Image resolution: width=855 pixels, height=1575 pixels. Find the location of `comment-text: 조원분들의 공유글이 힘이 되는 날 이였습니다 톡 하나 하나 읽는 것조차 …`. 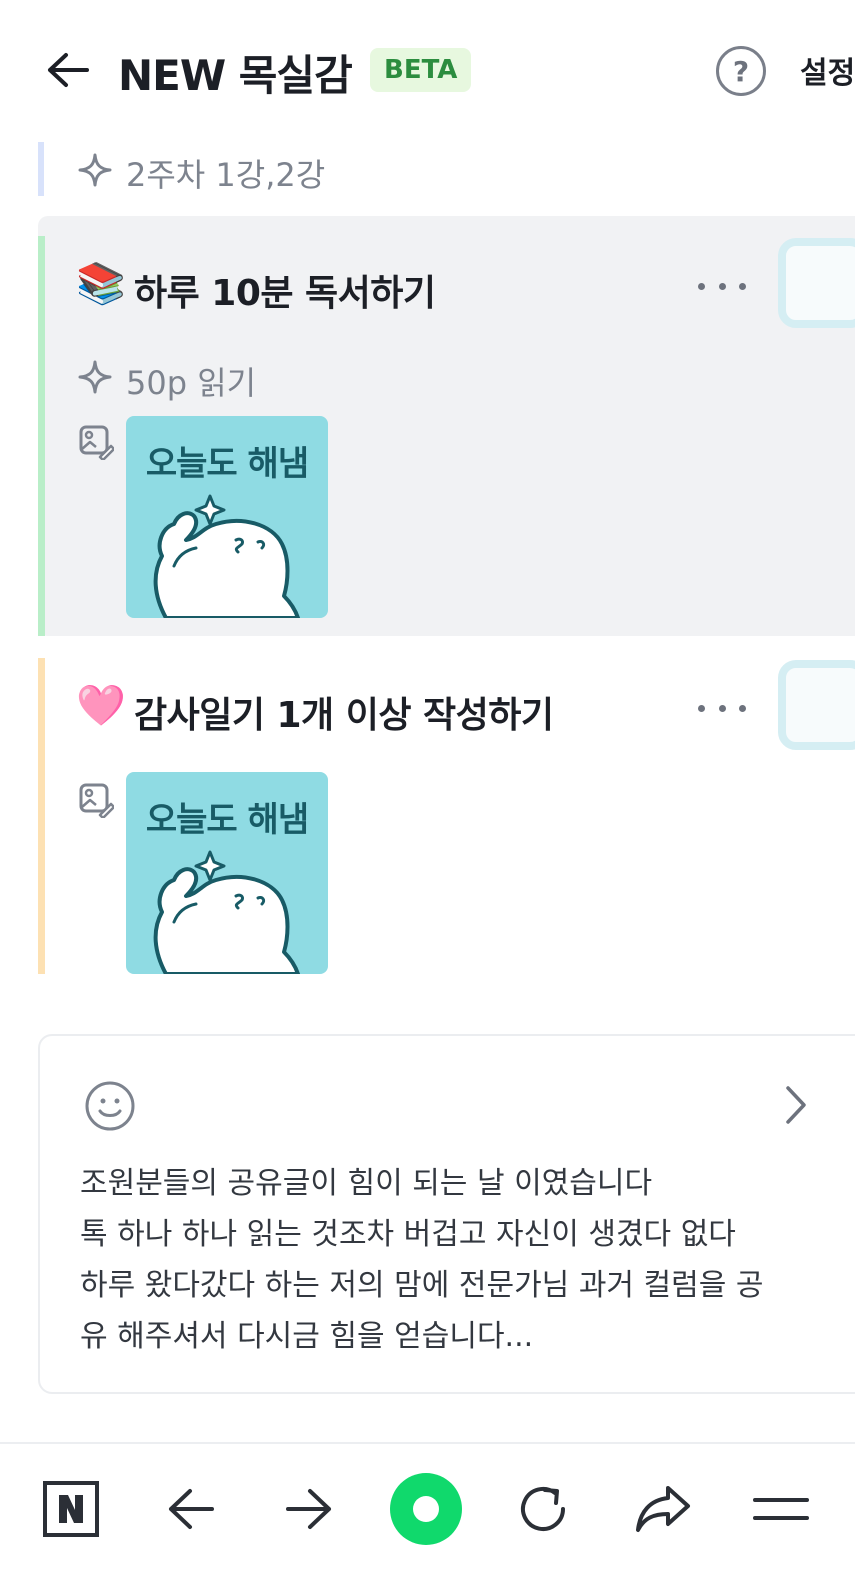

comment-text: 조원분들의 공유글이 힘이 되는 날 이였습니다 톡 하나 하나 읽는 것조차 … is located at coordinates (460, 1260).